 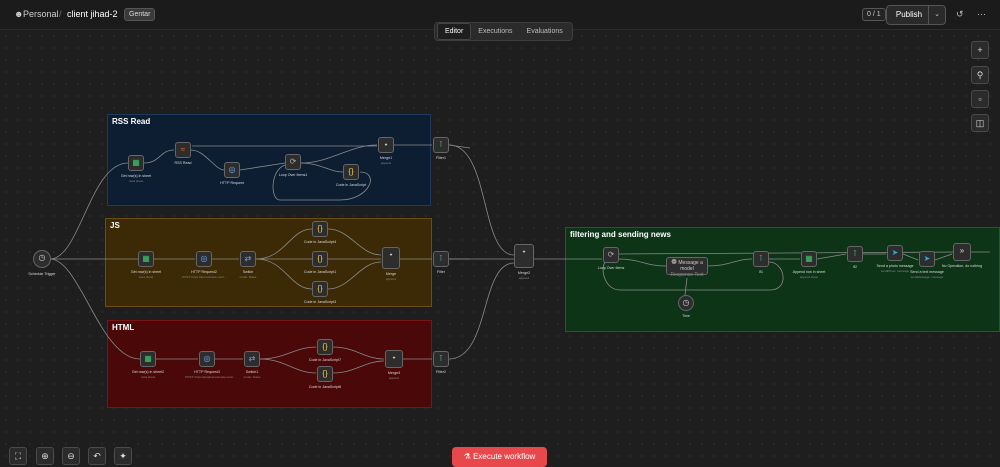 I want to click on js-filter-node: ⊺, so click(x=441, y=259).